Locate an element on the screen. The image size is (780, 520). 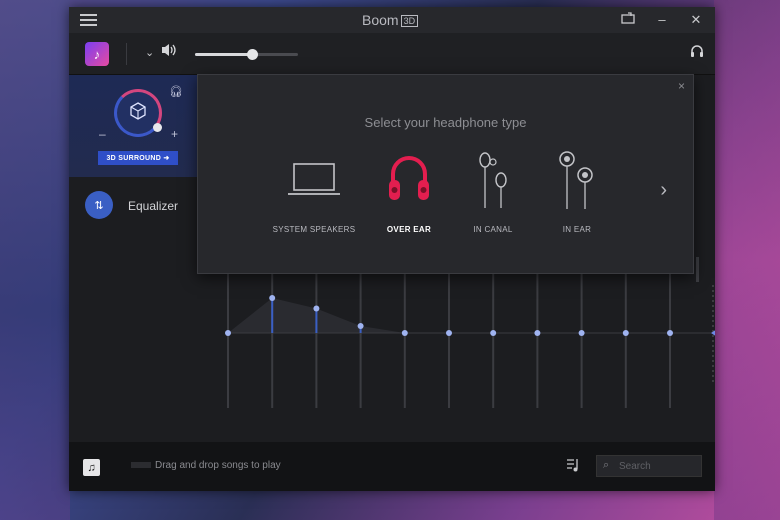
equalizer-row: ⇅ Equalizer is located at coordinates (133, 209).